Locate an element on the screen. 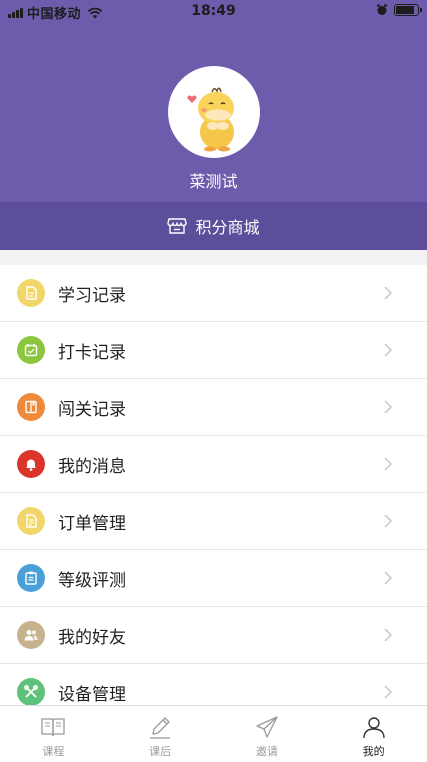  points-mall-label: 积分商城 is located at coordinates (227, 227).